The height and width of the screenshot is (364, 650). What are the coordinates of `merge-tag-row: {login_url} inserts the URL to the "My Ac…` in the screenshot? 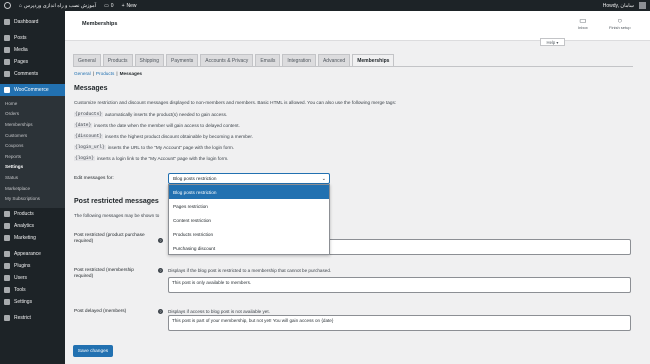 It's located at (154, 147).